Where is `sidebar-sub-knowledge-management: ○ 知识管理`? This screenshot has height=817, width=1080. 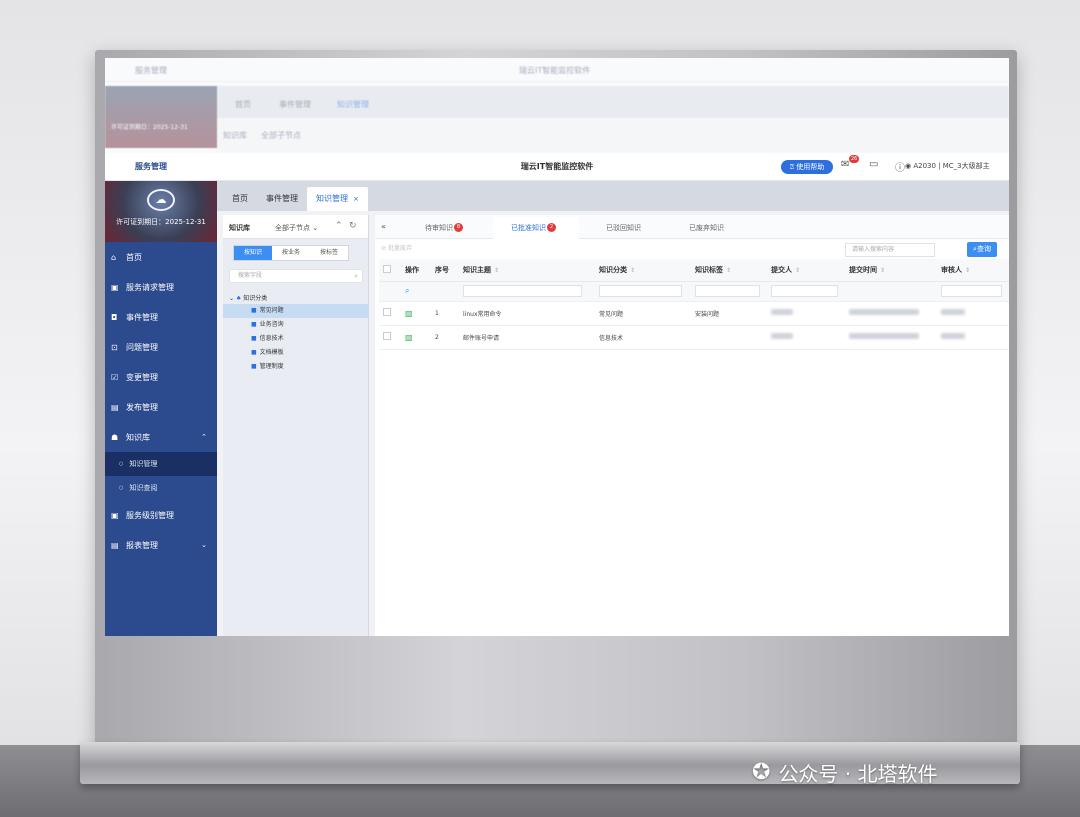 sidebar-sub-knowledge-management: ○ 知识管理 is located at coordinates (161, 464).